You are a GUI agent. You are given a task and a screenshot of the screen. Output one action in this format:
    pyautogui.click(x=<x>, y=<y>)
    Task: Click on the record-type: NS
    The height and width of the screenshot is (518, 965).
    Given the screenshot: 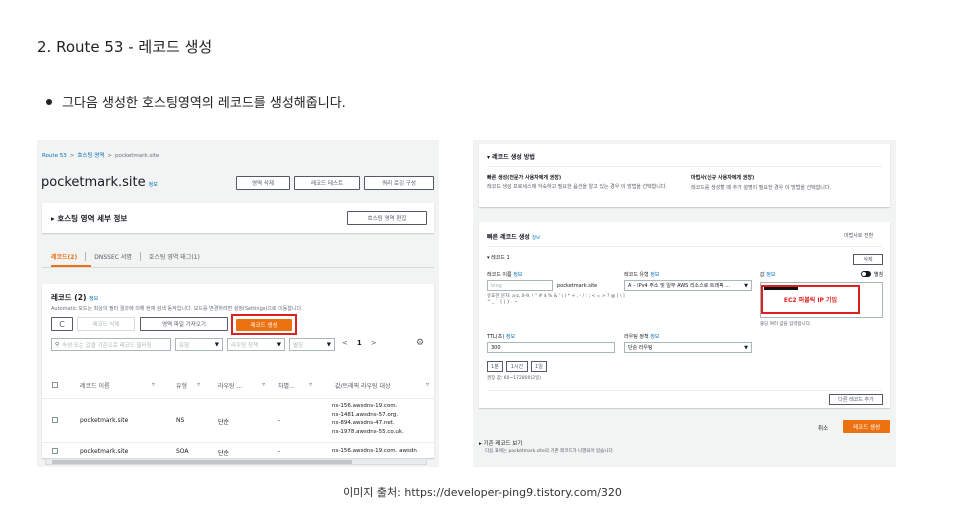 What is the action you would take?
    pyautogui.click(x=180, y=420)
    